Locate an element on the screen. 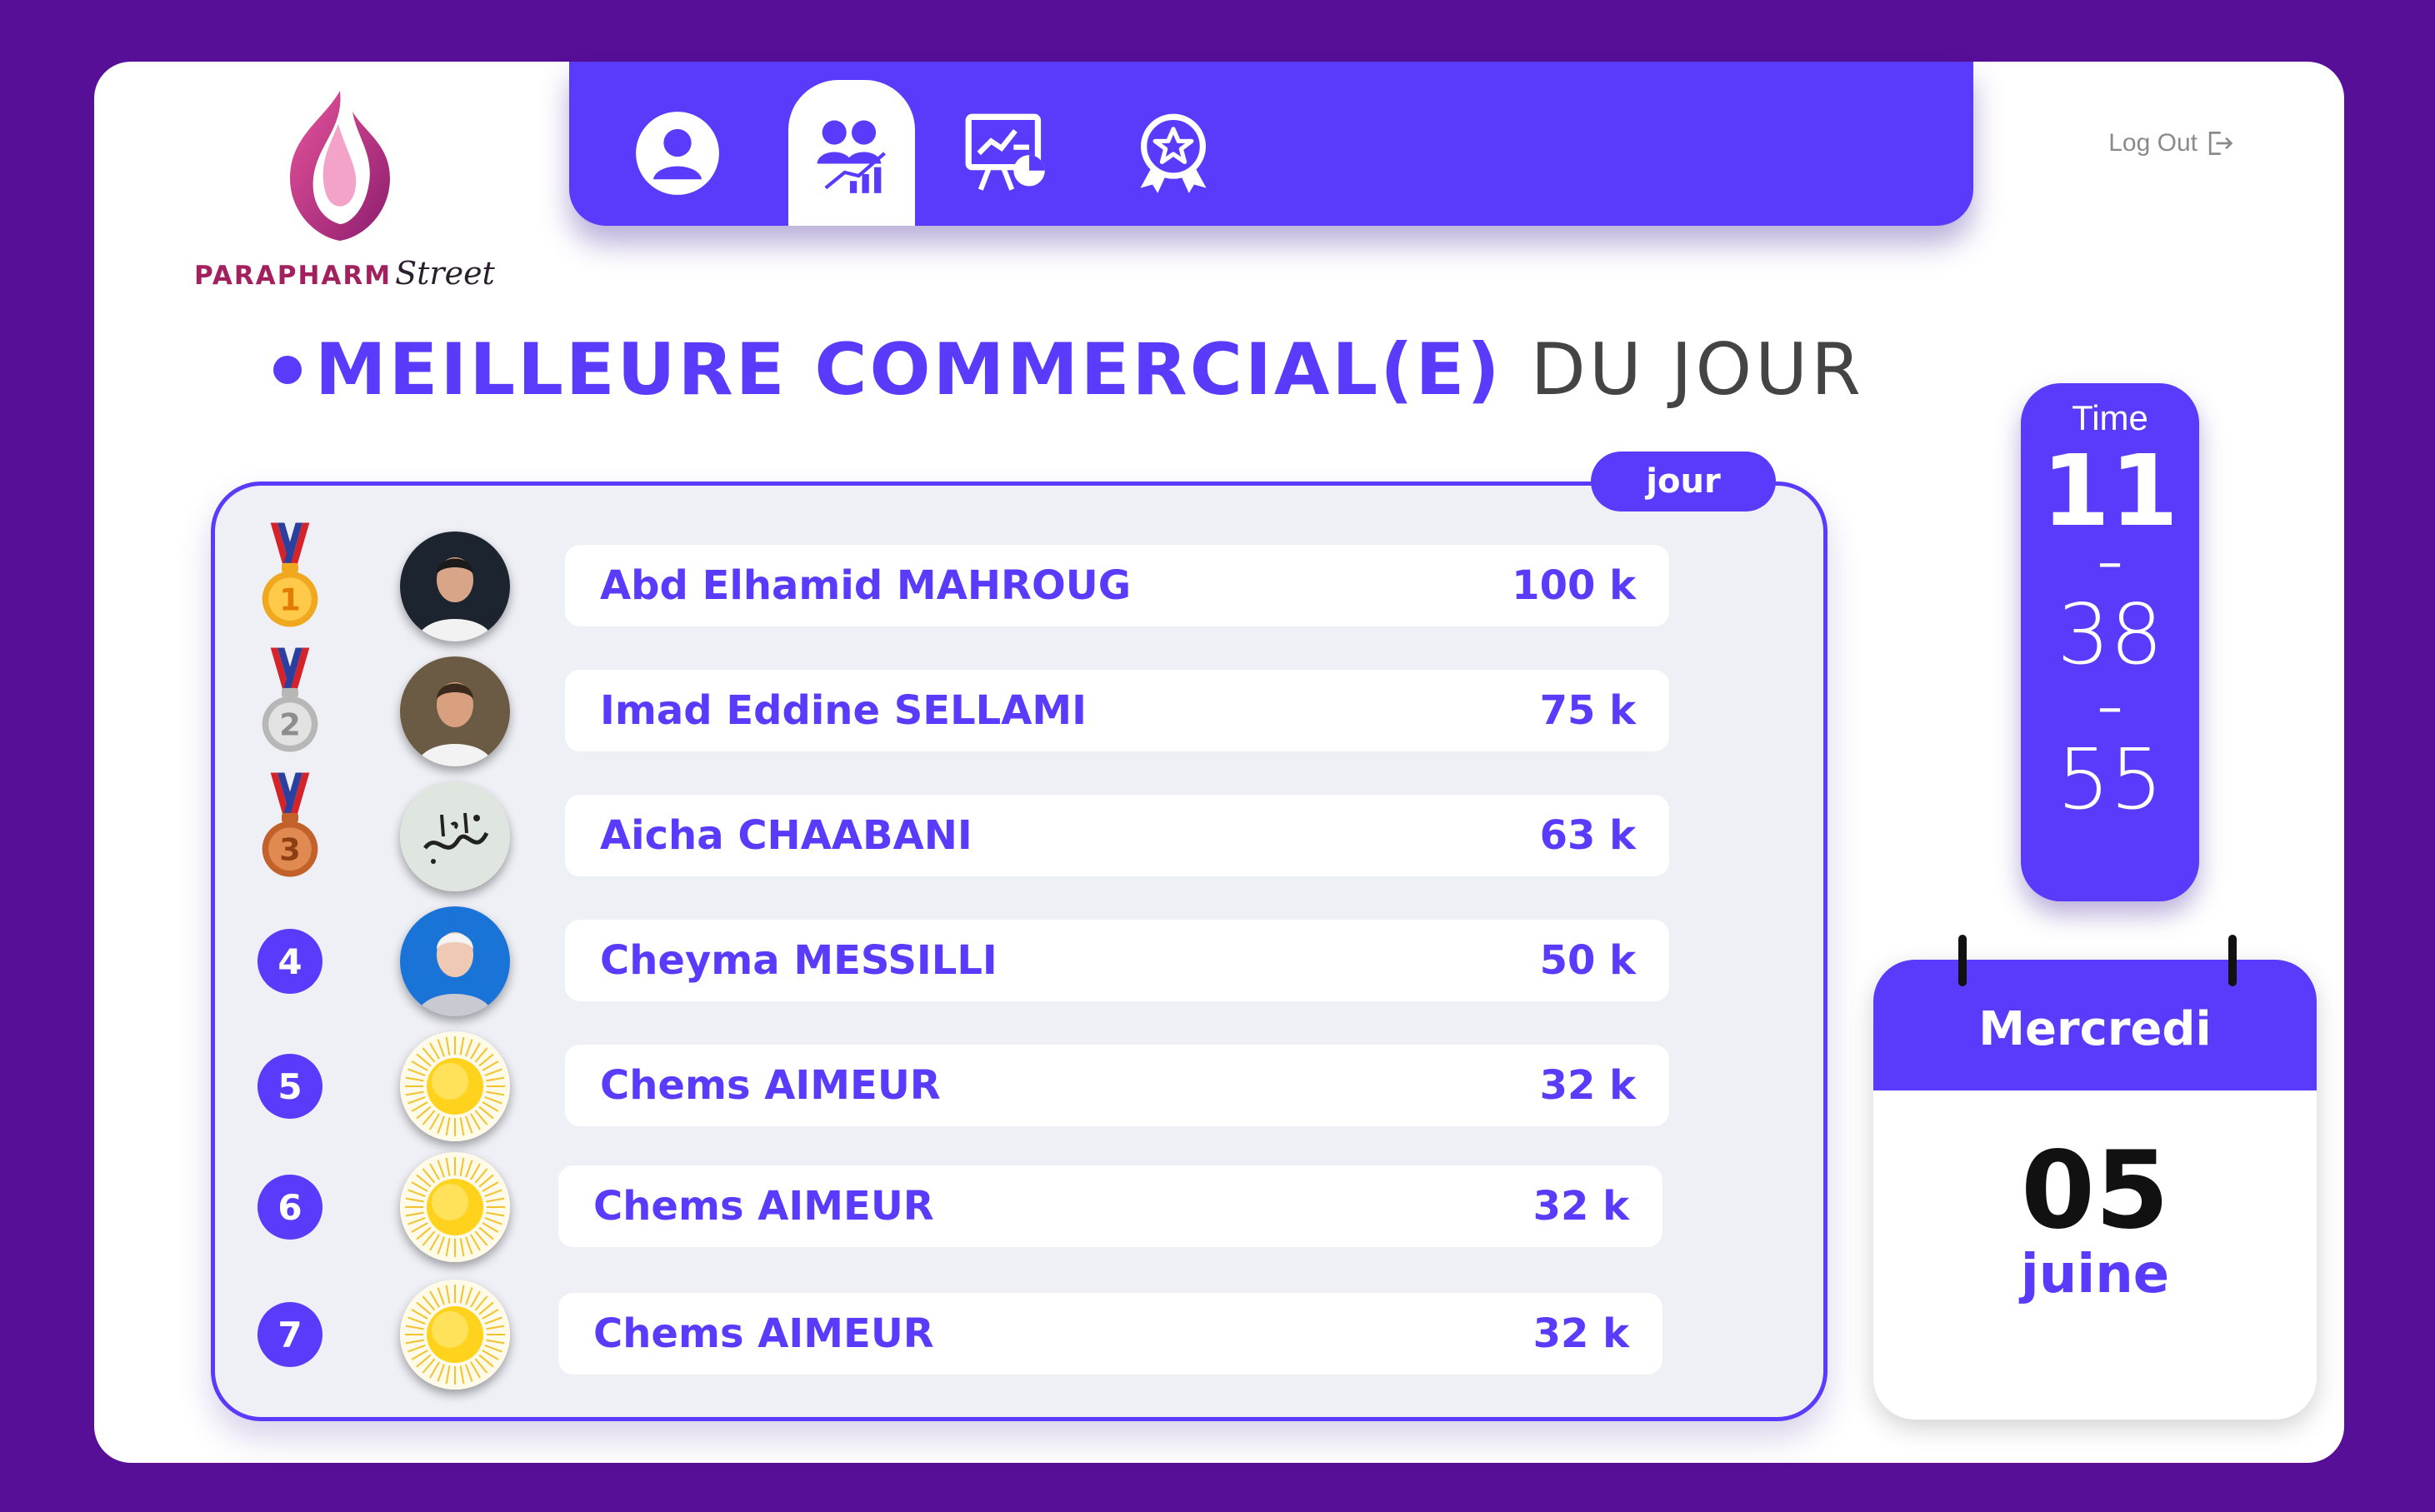 This screenshot has width=2435, height=1512. leaderboard-row: 2 Imad Eddine SELLAMI 75 k is located at coordinates (969, 706).